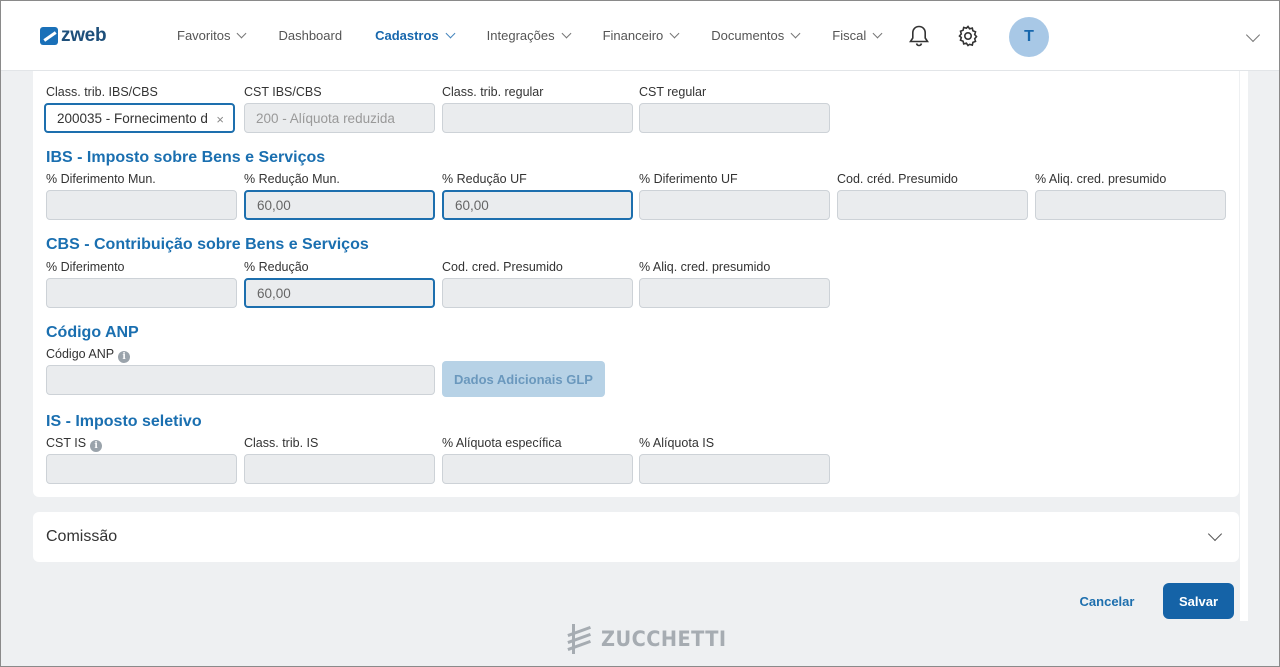  What do you see at coordinates (66, 443) in the screenshot?
I see `cst-is-label-text: CST IS` at bounding box center [66, 443].